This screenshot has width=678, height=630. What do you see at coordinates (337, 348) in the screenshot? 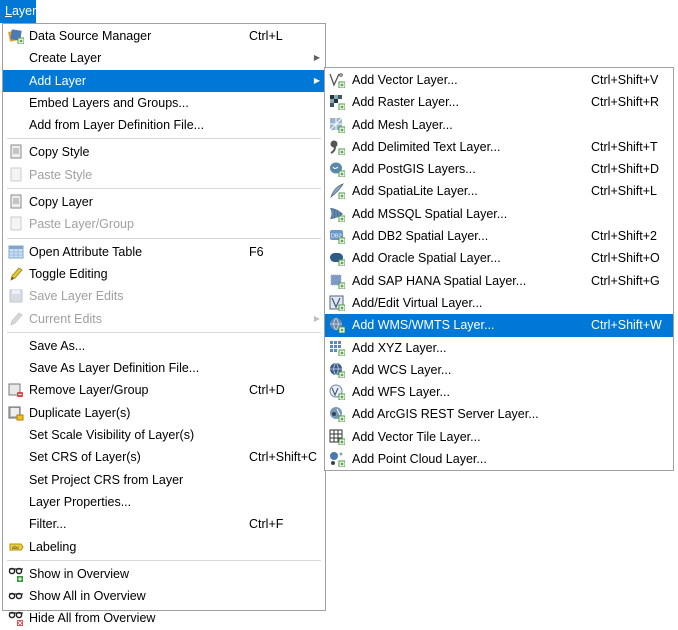
I see `xyz-icon` at bounding box center [337, 348].